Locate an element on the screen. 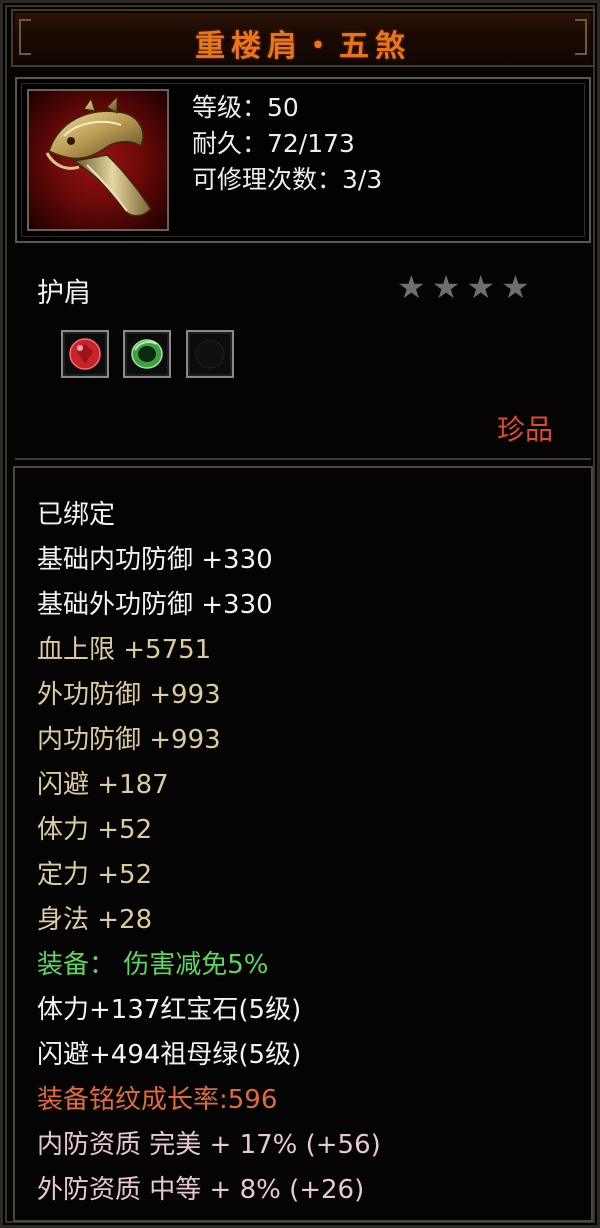 This screenshot has height=1228, width=600. emerald-gem-icon is located at coordinates (147, 354).